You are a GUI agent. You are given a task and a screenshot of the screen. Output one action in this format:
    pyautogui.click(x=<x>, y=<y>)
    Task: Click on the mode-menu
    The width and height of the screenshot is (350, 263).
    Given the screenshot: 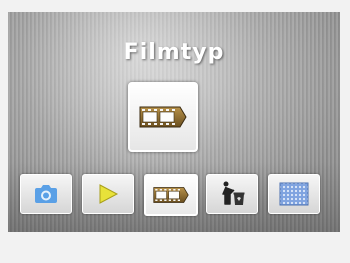 What is the action you would take?
    pyautogui.click(x=175, y=196)
    